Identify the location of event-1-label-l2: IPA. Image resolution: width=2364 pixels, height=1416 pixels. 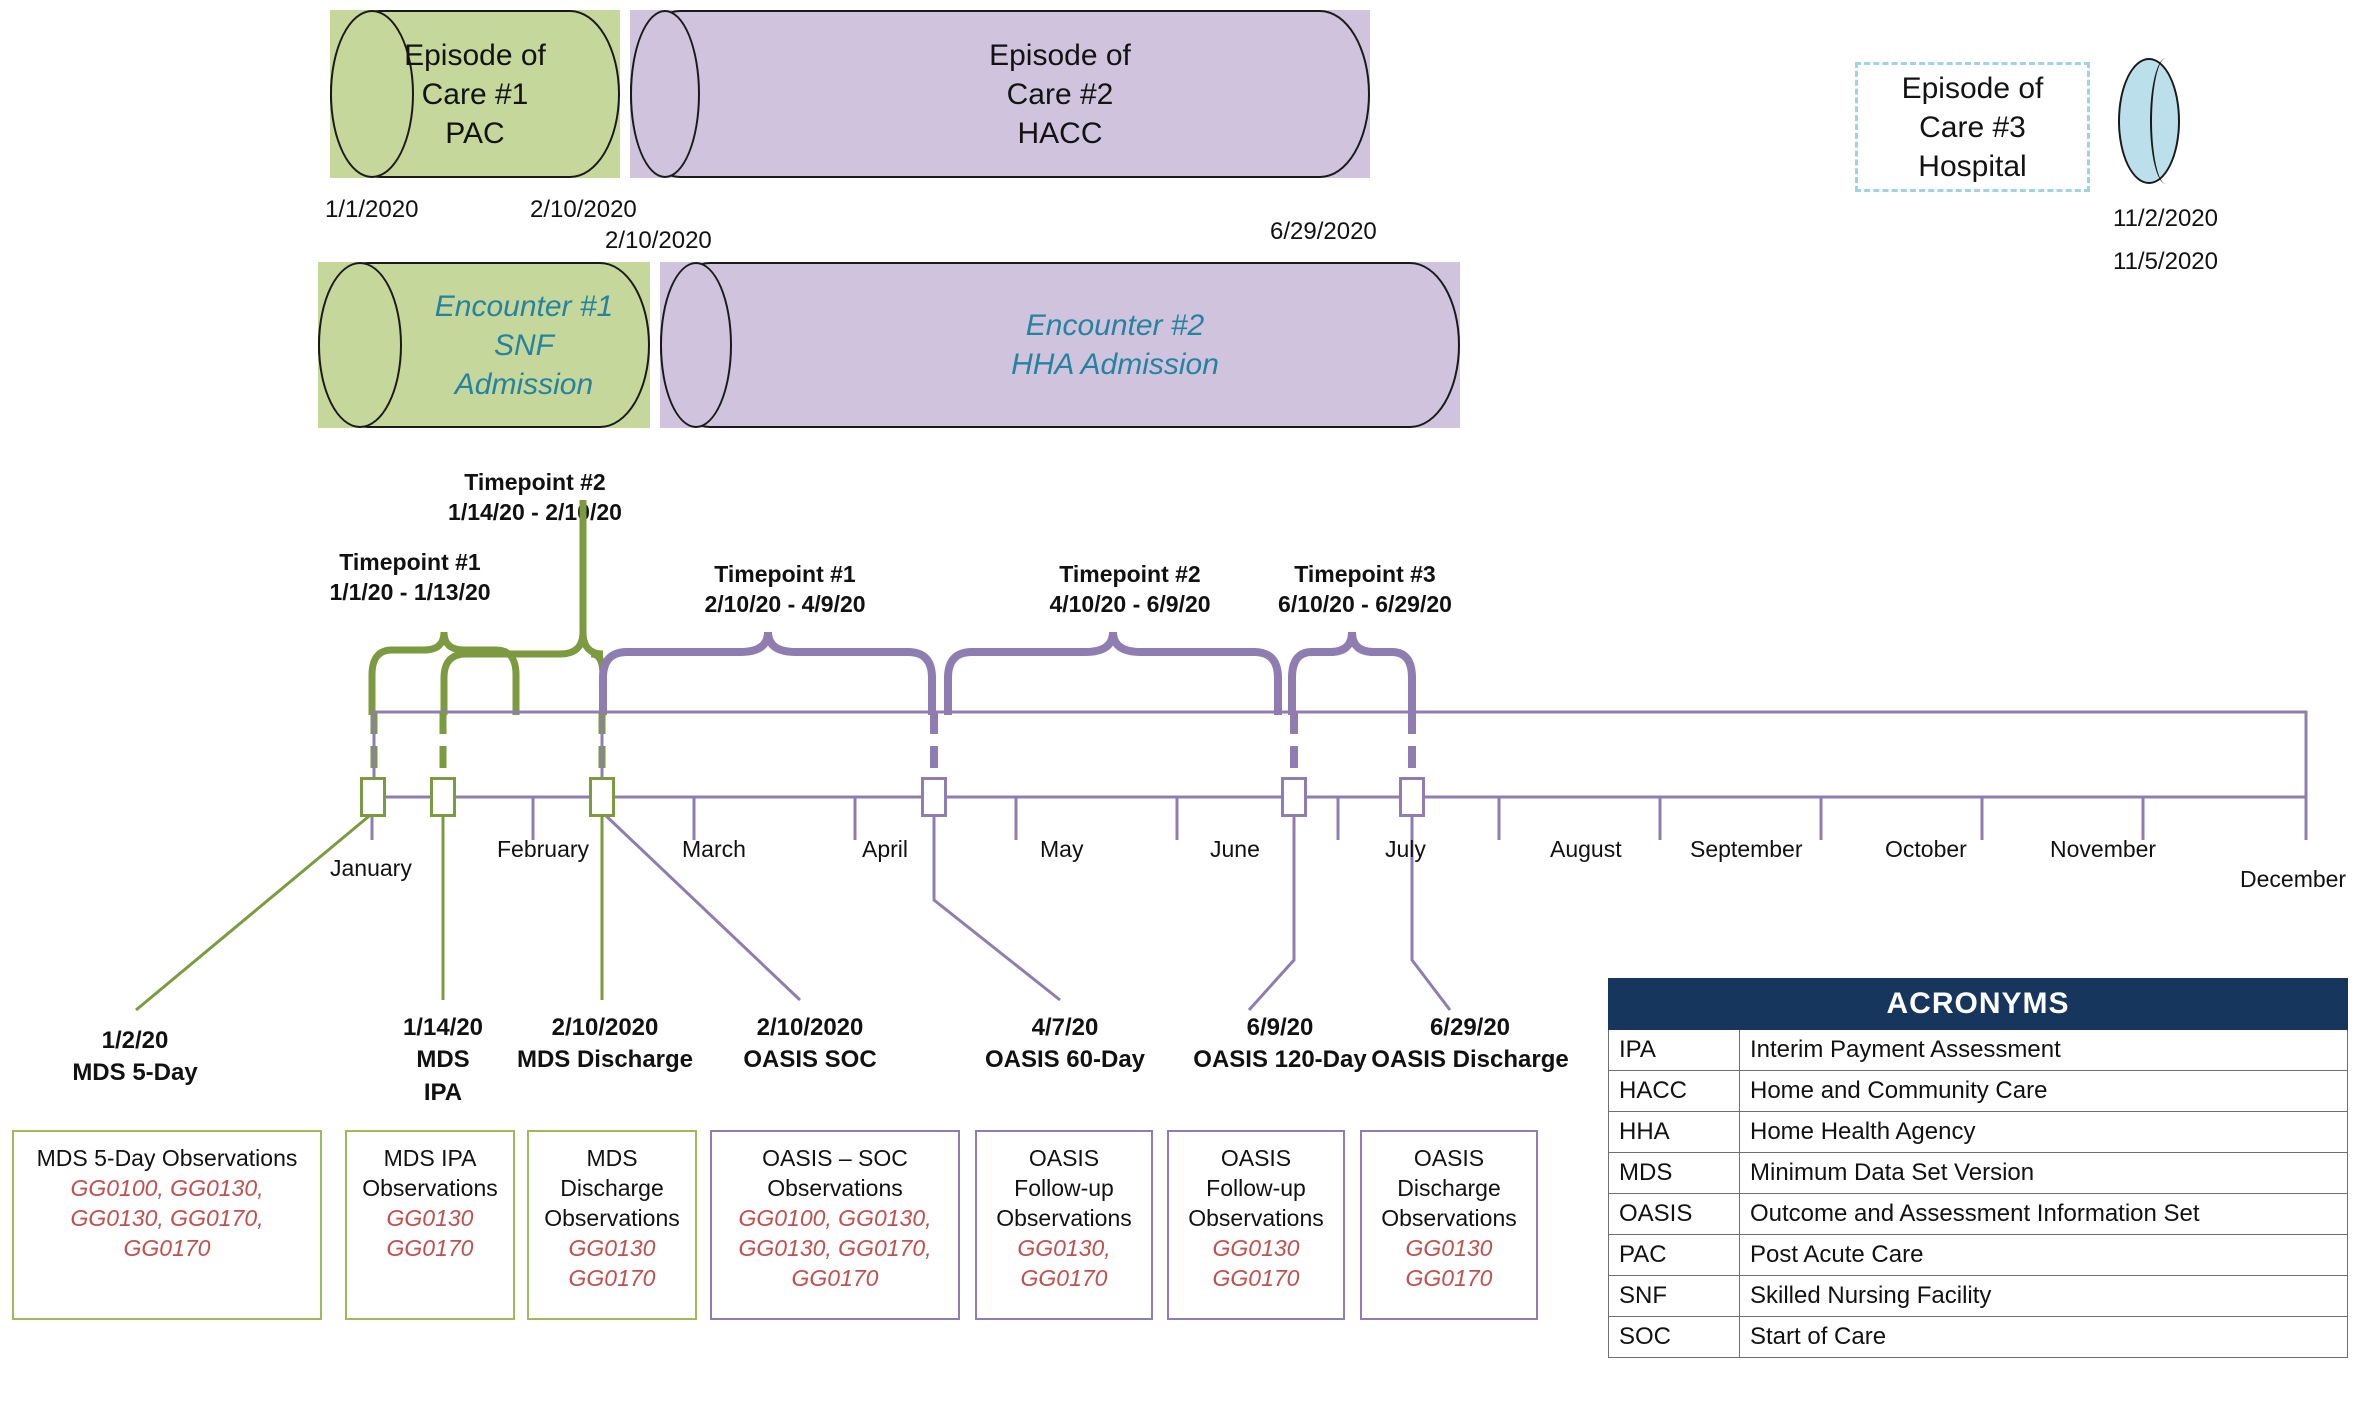
(443, 1092).